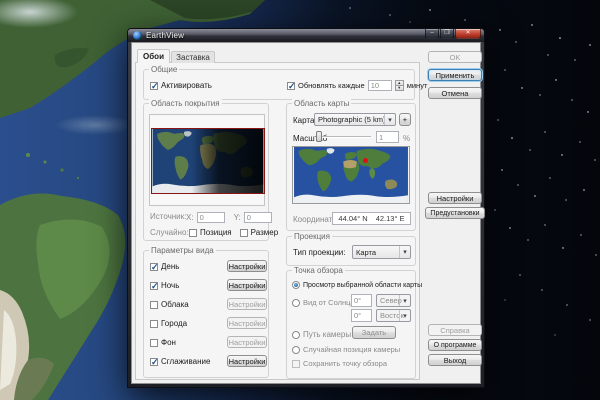  I want to click on coverage-preview-panel, so click(207, 160).